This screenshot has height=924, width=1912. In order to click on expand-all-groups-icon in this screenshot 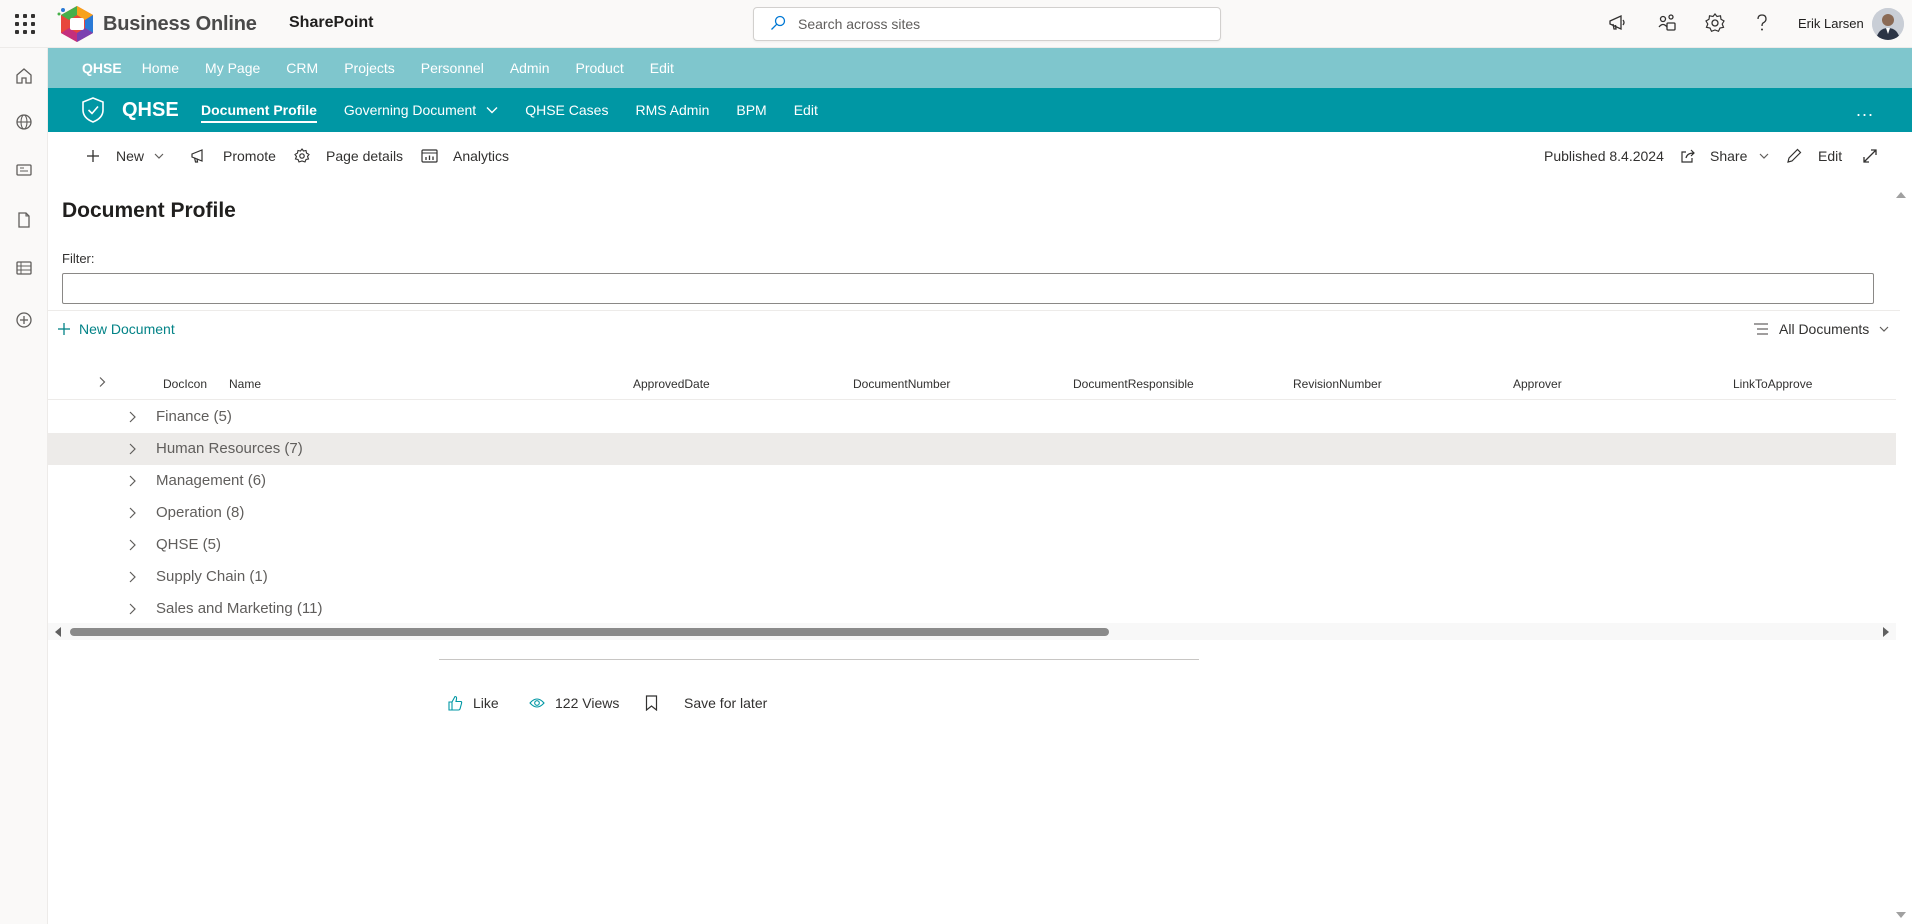, I will do `click(102, 382)`.